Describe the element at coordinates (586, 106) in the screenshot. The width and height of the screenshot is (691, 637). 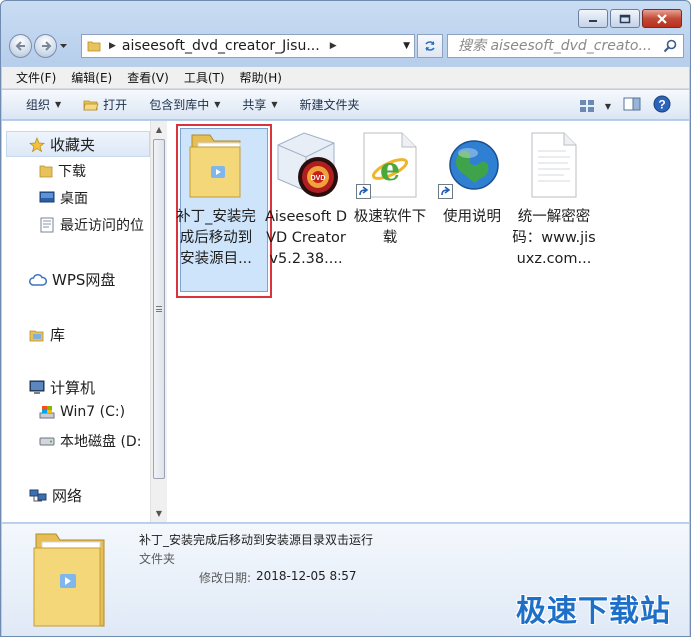
I see `view-grid-icon` at that location.